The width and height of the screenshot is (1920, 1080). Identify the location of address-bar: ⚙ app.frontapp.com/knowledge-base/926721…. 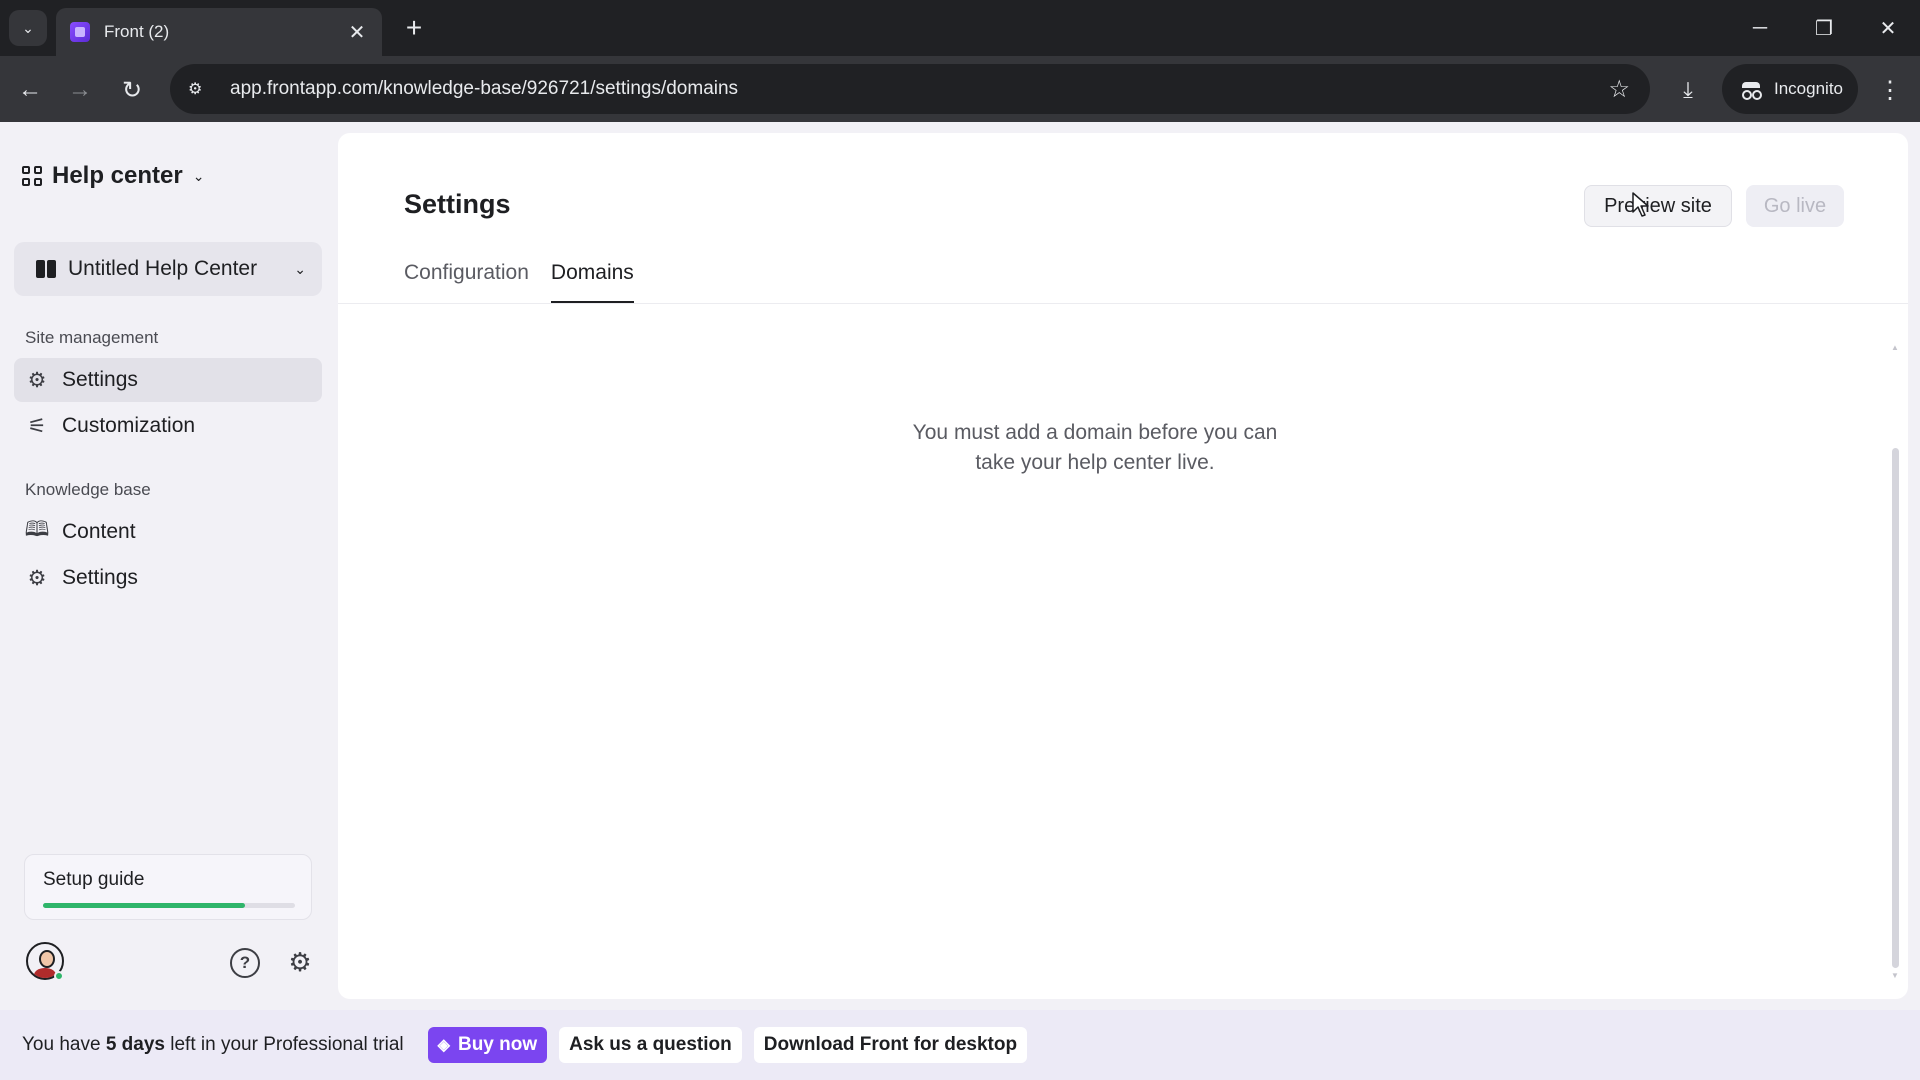
(910, 89).